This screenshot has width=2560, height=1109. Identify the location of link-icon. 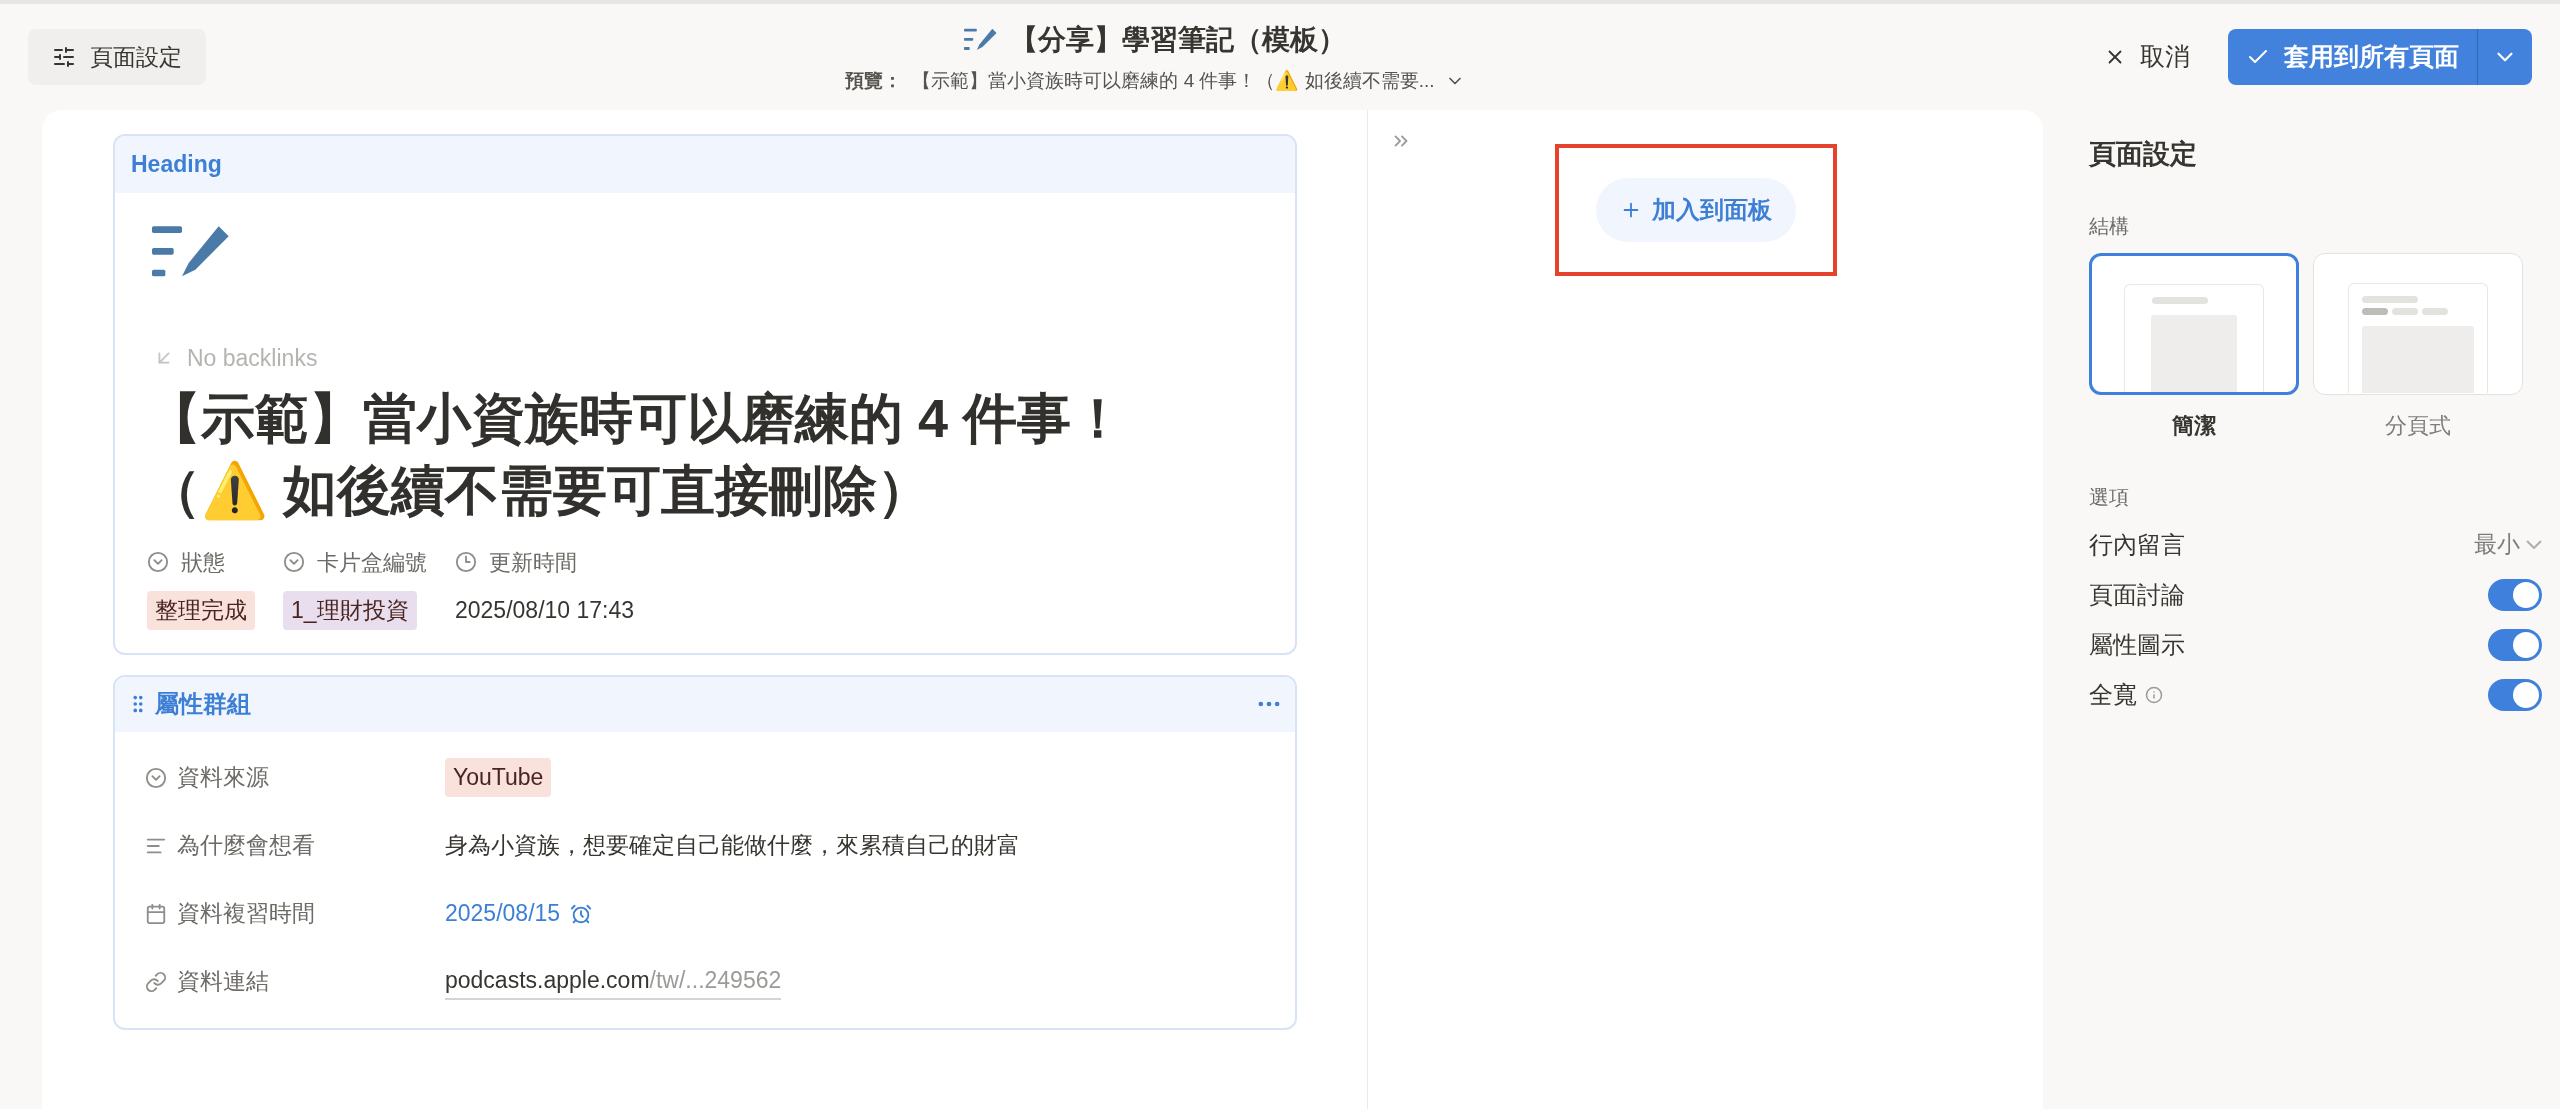
(156, 981).